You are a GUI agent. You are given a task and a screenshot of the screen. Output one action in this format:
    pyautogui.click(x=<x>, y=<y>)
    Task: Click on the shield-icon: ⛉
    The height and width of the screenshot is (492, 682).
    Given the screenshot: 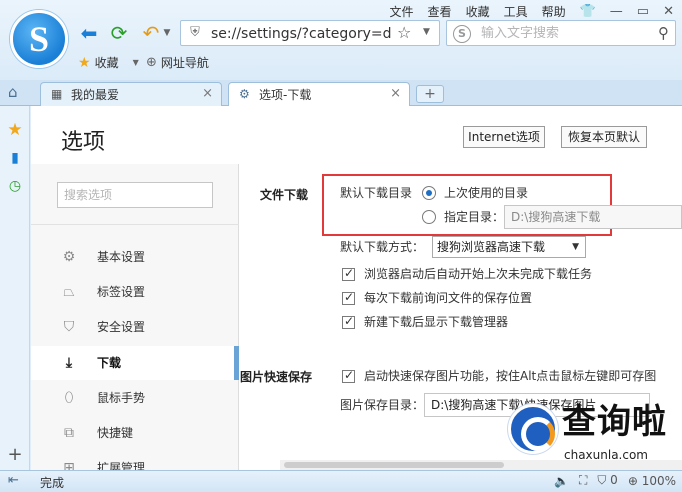 What is the action you would take?
    pyautogui.click(x=69, y=327)
    